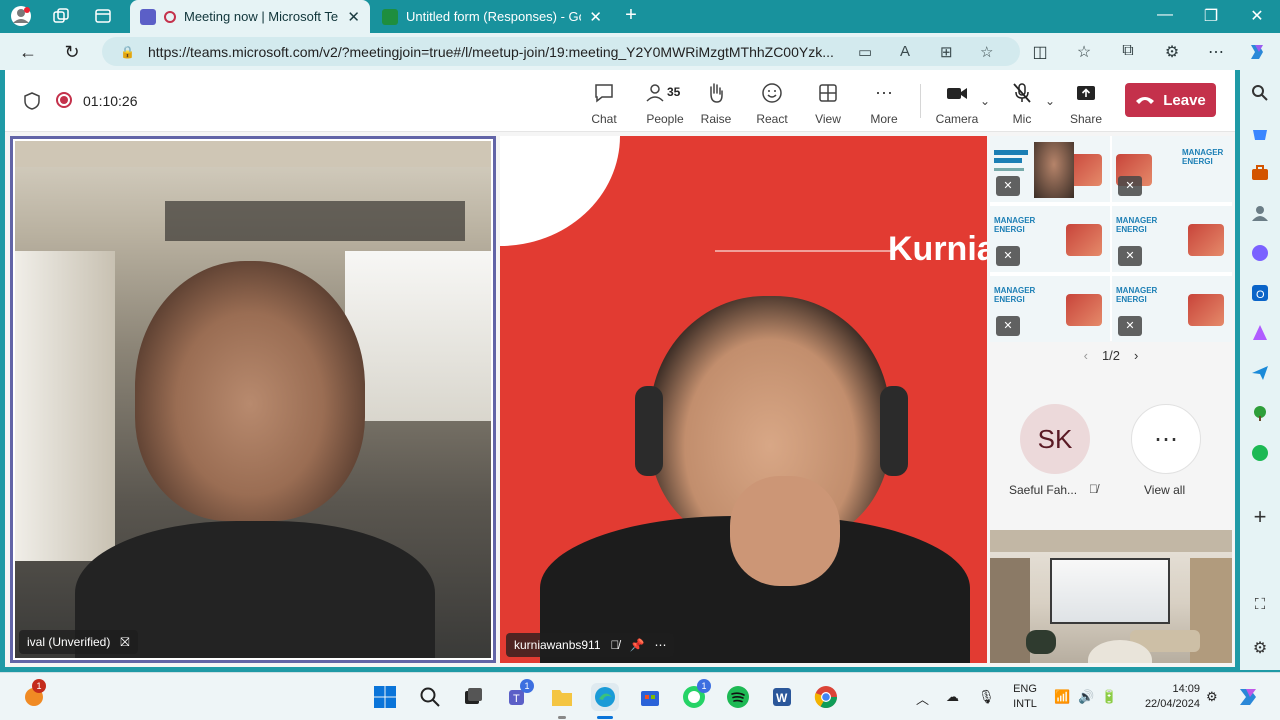  What do you see at coordinates (1084, 52) in the screenshot?
I see `favorites-icon: ☆` at bounding box center [1084, 52].